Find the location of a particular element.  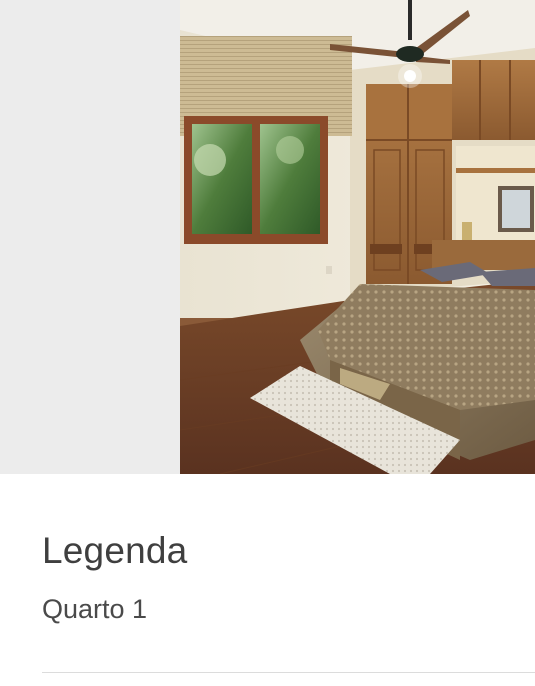

caption-text: Quarto 1 is located at coordinates (95, 609).